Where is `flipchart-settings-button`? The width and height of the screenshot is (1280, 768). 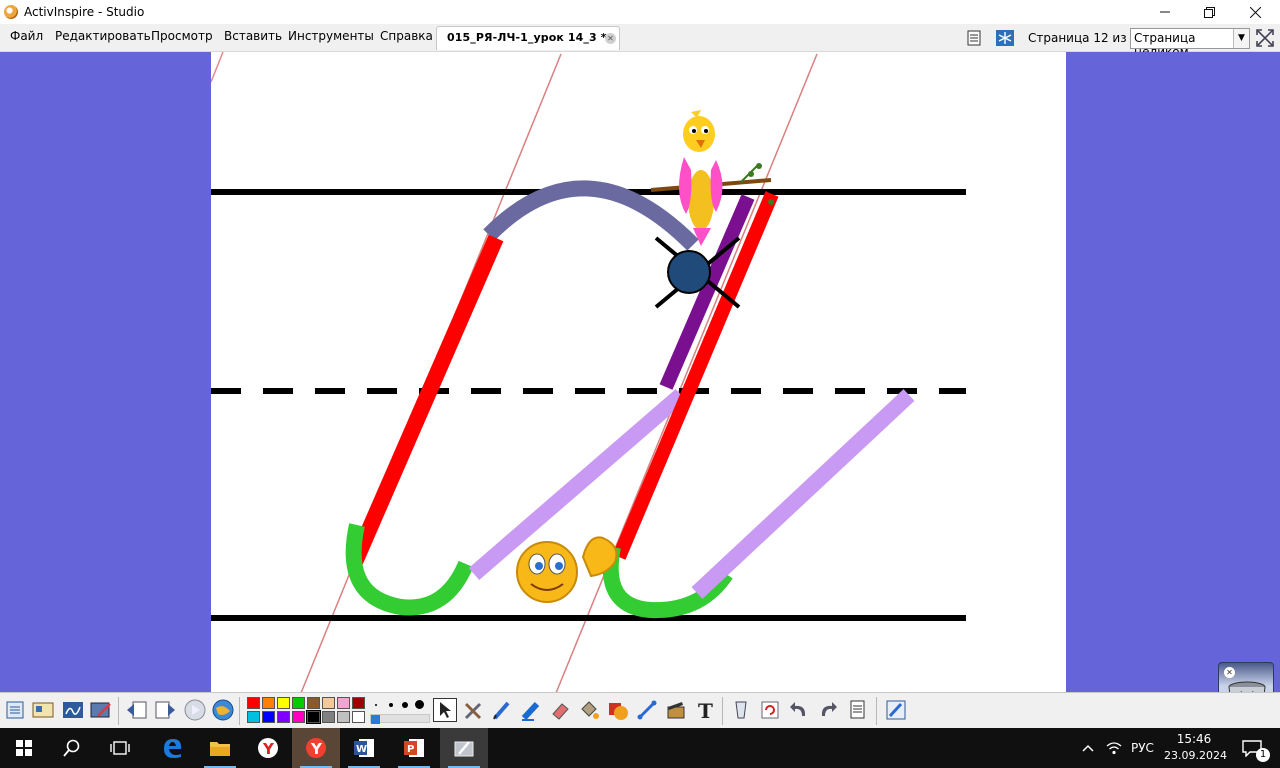 flipchart-settings-button is located at coordinates (1005, 38).